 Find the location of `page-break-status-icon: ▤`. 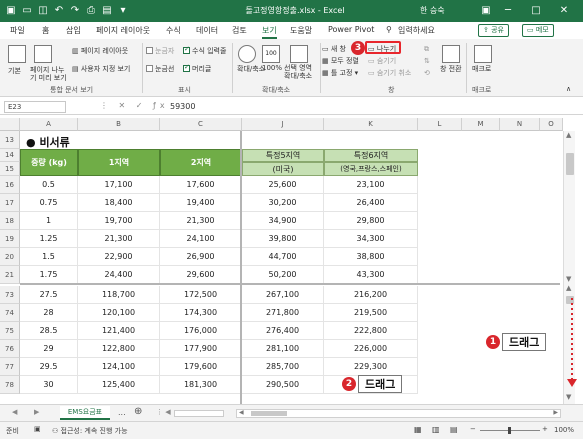

page-break-status-icon: ▤ is located at coordinates (454, 429).